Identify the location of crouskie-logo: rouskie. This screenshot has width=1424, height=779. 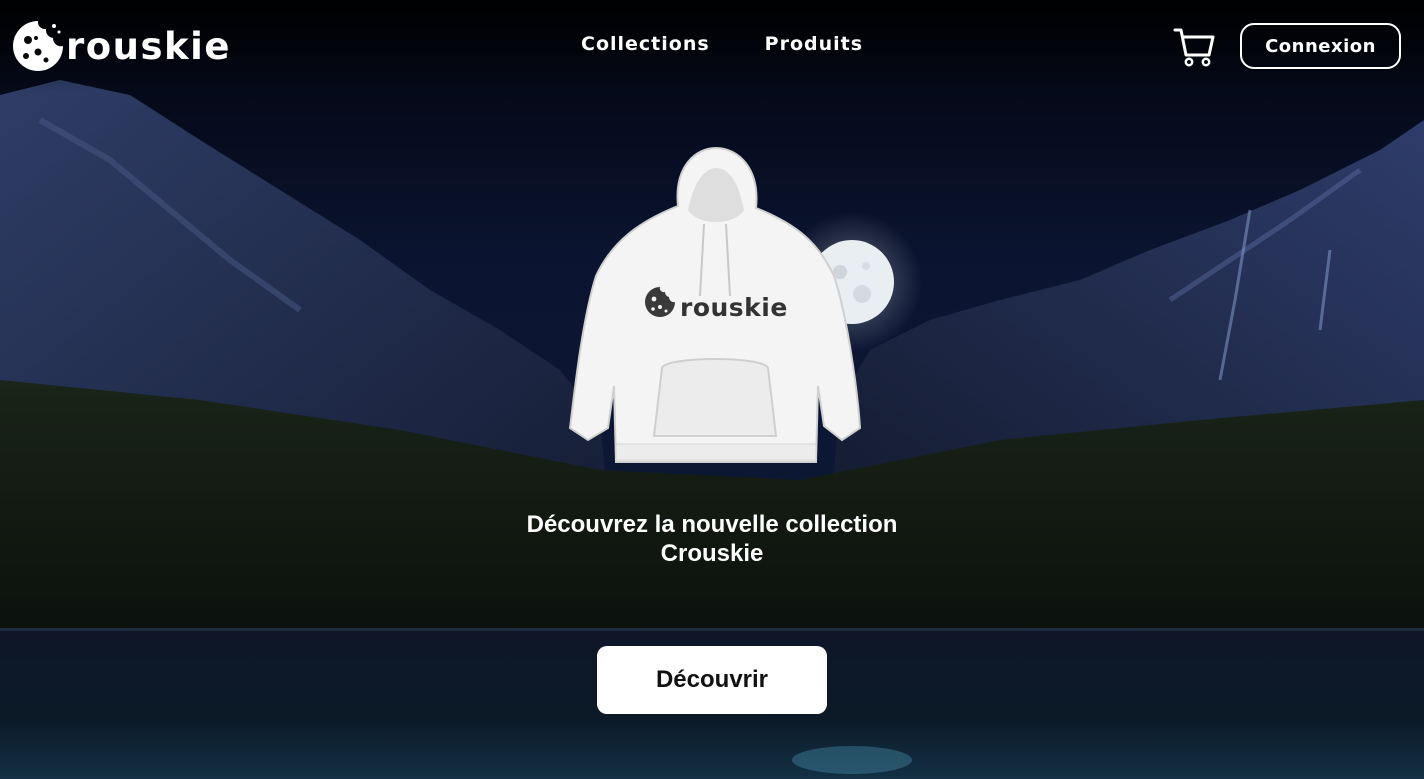
(120, 46).